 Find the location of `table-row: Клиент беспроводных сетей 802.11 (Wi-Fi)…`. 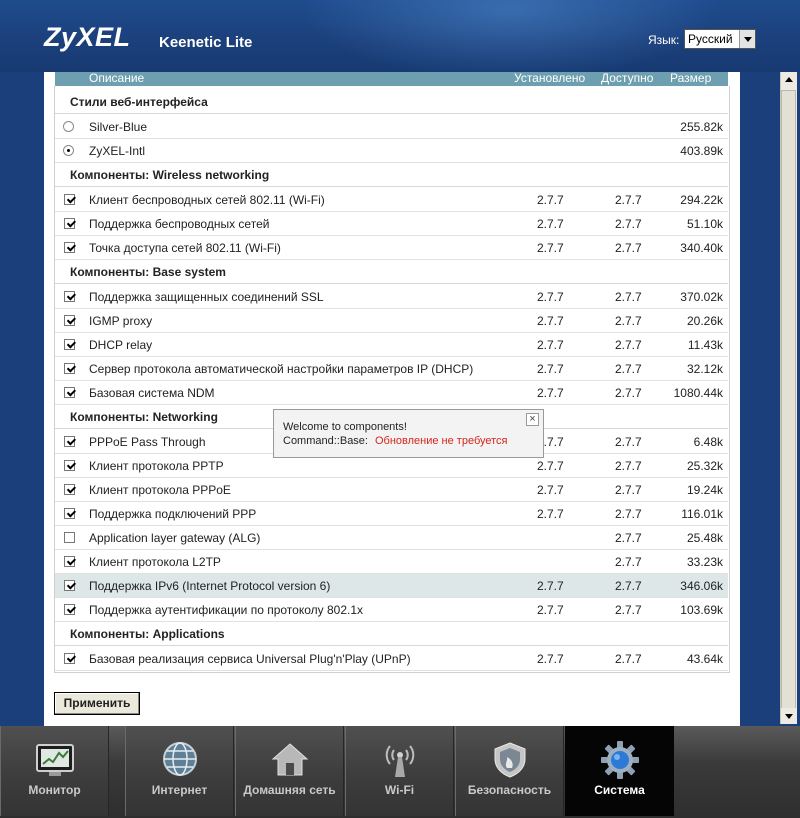

table-row: Клиент беспроводных сетей 802.11 (Wi-Fi)… is located at coordinates (391, 200).